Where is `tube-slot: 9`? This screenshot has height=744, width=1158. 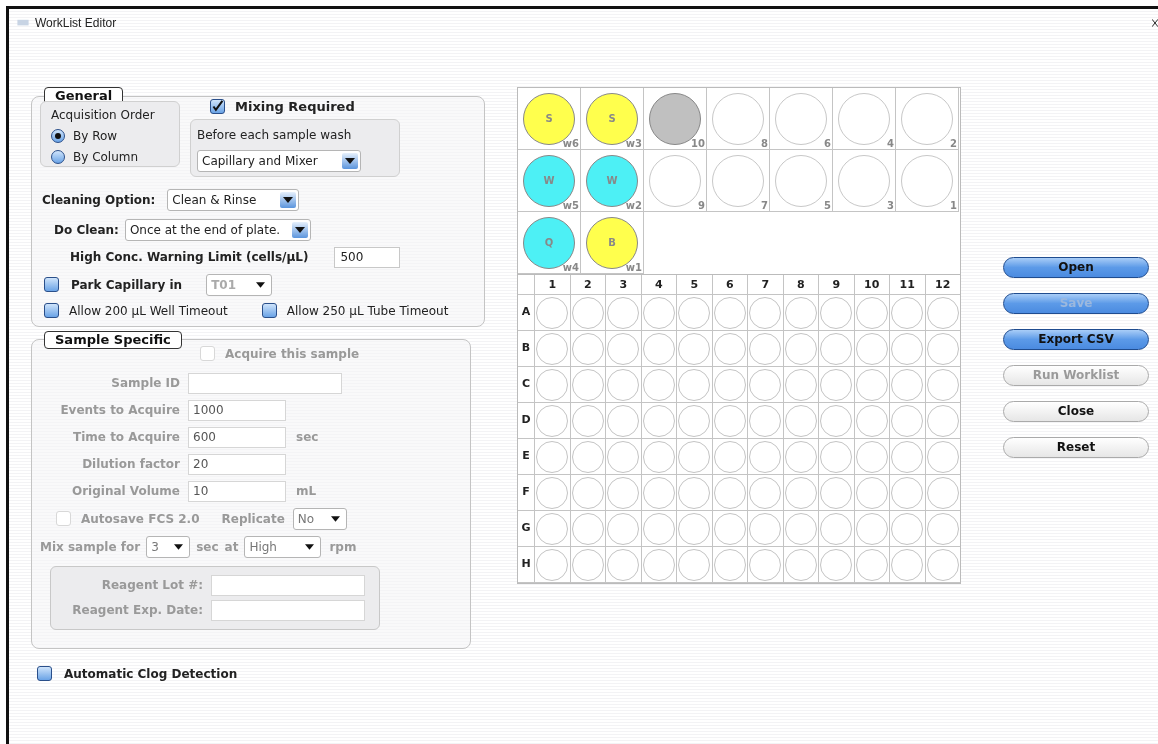
tube-slot: 9 is located at coordinates (675, 181).